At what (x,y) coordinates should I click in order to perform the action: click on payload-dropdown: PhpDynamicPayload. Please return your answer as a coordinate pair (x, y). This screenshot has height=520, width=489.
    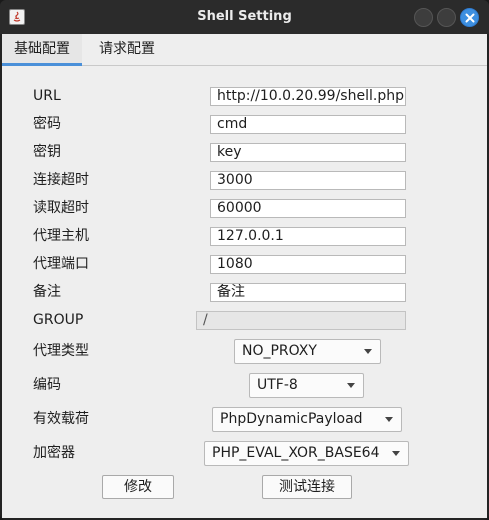
    Looking at the image, I should click on (307, 419).